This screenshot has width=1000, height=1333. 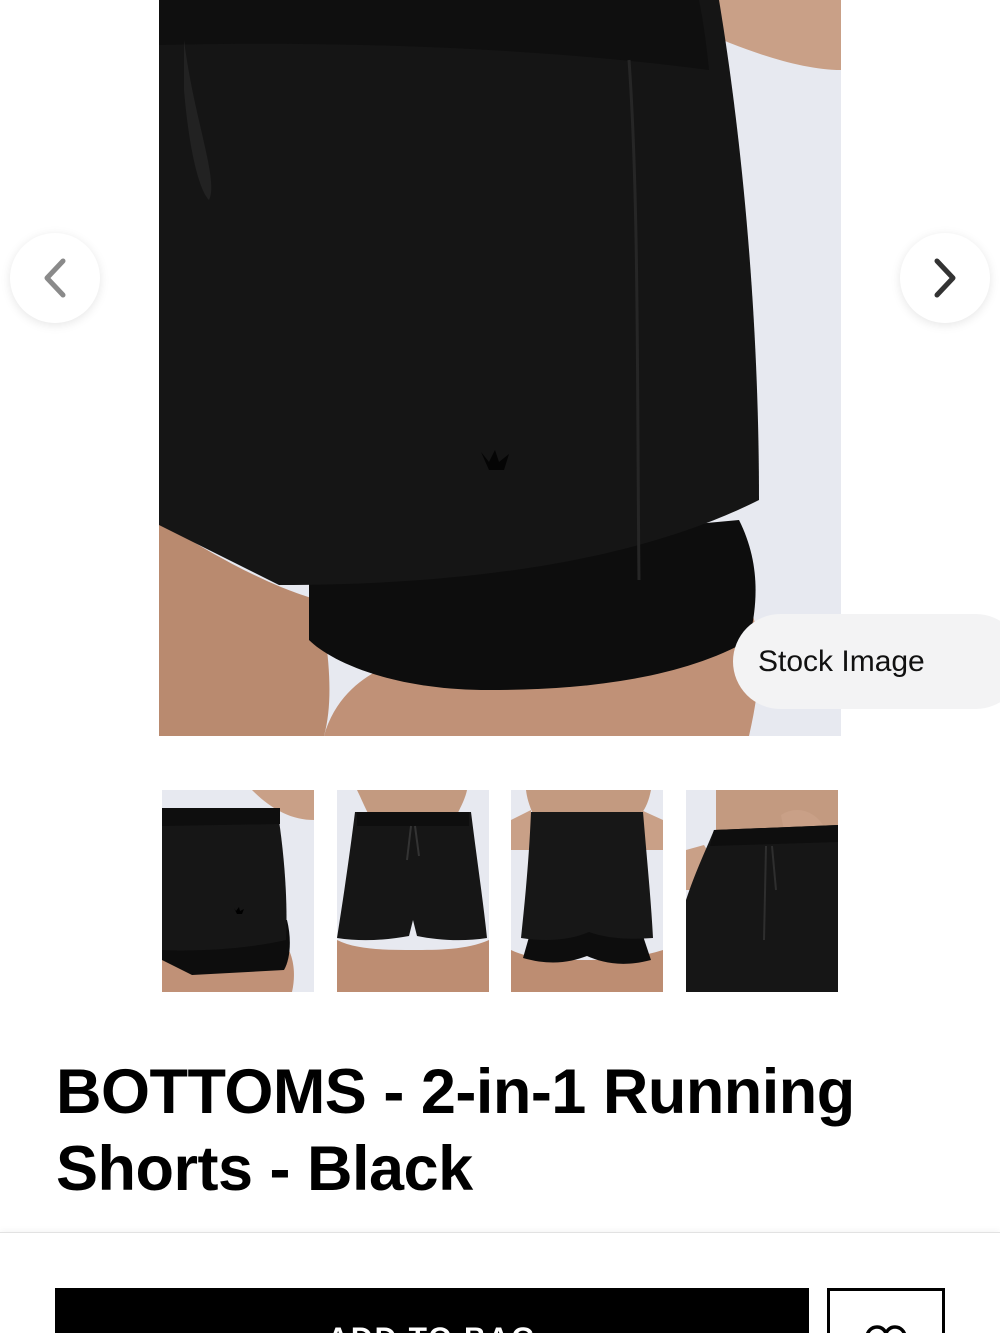 I want to click on add-to-bag-label: ADD TO BAG, so click(x=431, y=1327).